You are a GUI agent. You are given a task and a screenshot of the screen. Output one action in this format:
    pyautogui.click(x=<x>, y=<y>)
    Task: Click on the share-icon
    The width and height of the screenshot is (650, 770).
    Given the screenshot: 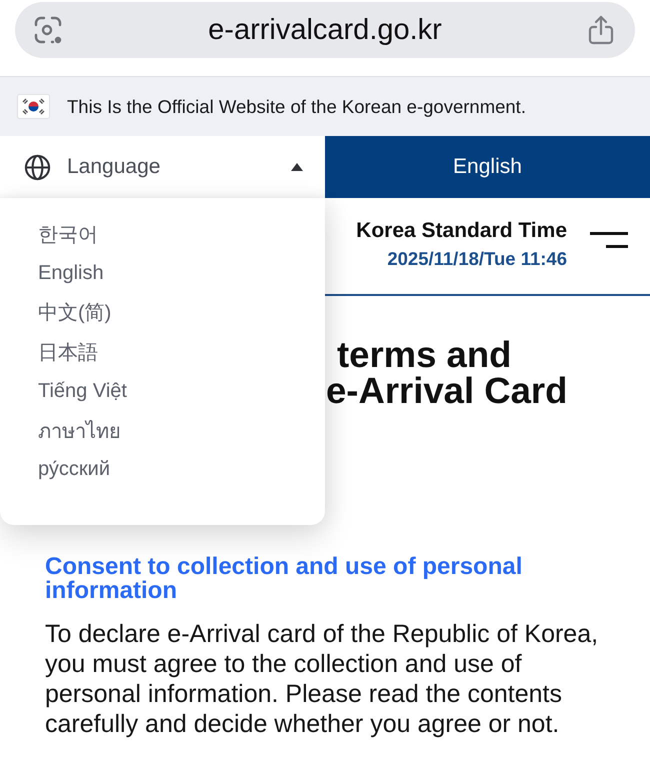 What is the action you would take?
    pyautogui.click(x=601, y=30)
    